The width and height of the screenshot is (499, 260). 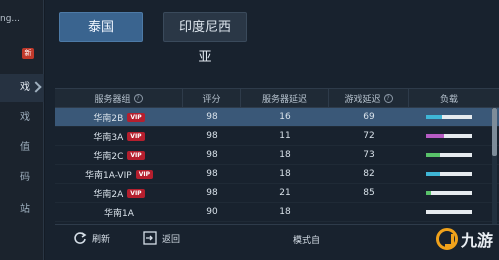 I want to click on cell-game-delay: 82, so click(x=369, y=174).